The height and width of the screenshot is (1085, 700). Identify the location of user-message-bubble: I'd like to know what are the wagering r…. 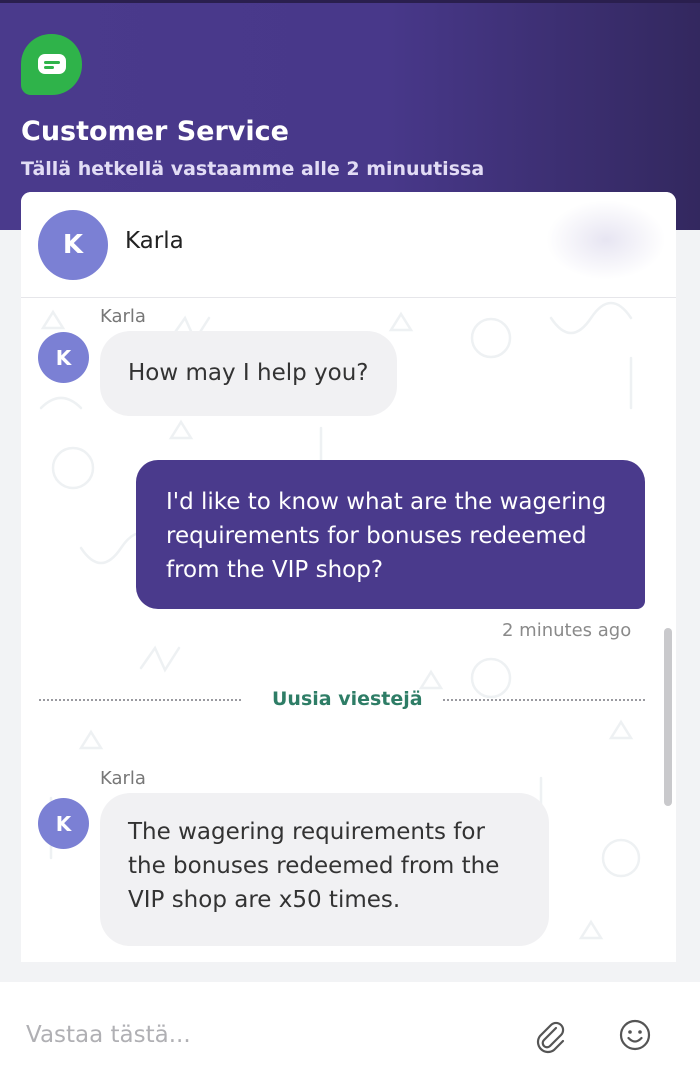
(390, 534).